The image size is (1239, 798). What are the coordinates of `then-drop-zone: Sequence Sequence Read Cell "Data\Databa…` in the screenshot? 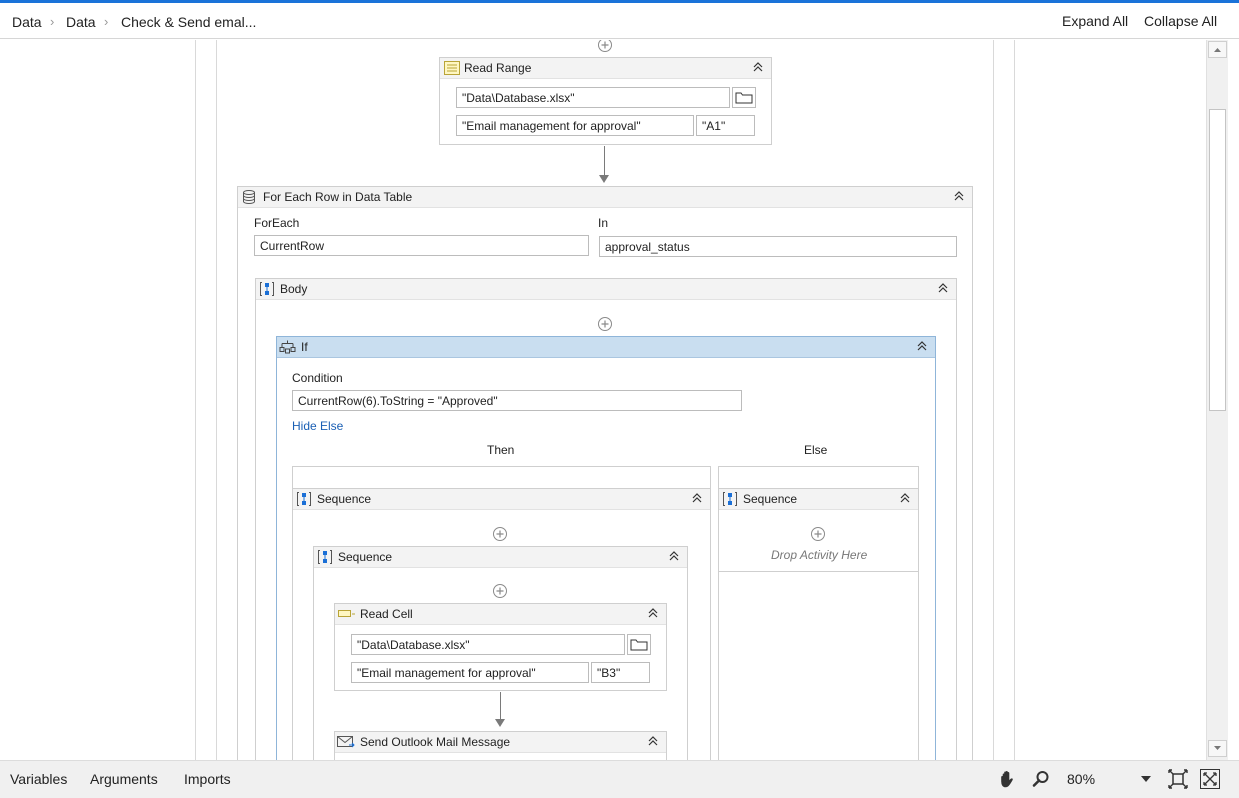 It's located at (501, 613).